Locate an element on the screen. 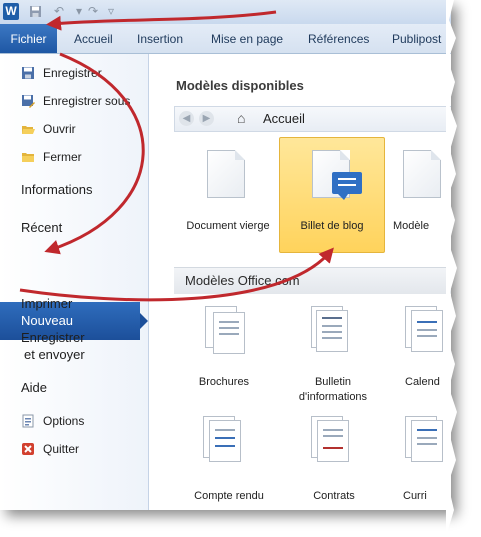  redo-icon: ↷ is located at coordinates (93, 11).